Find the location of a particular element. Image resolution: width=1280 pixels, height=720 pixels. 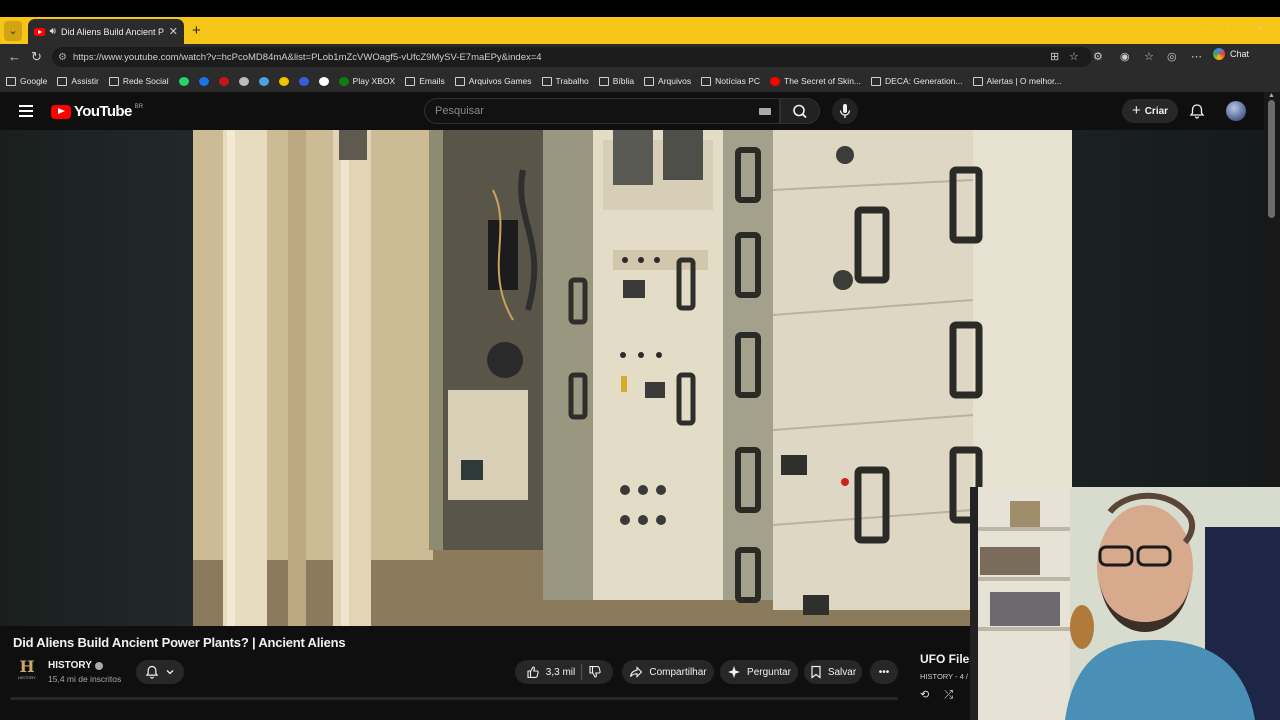

plus-icon: + is located at coordinates (1136, 110).